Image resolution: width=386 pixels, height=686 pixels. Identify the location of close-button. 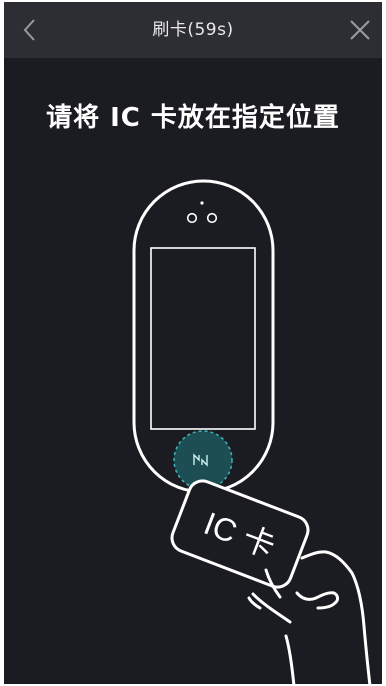
(360, 30).